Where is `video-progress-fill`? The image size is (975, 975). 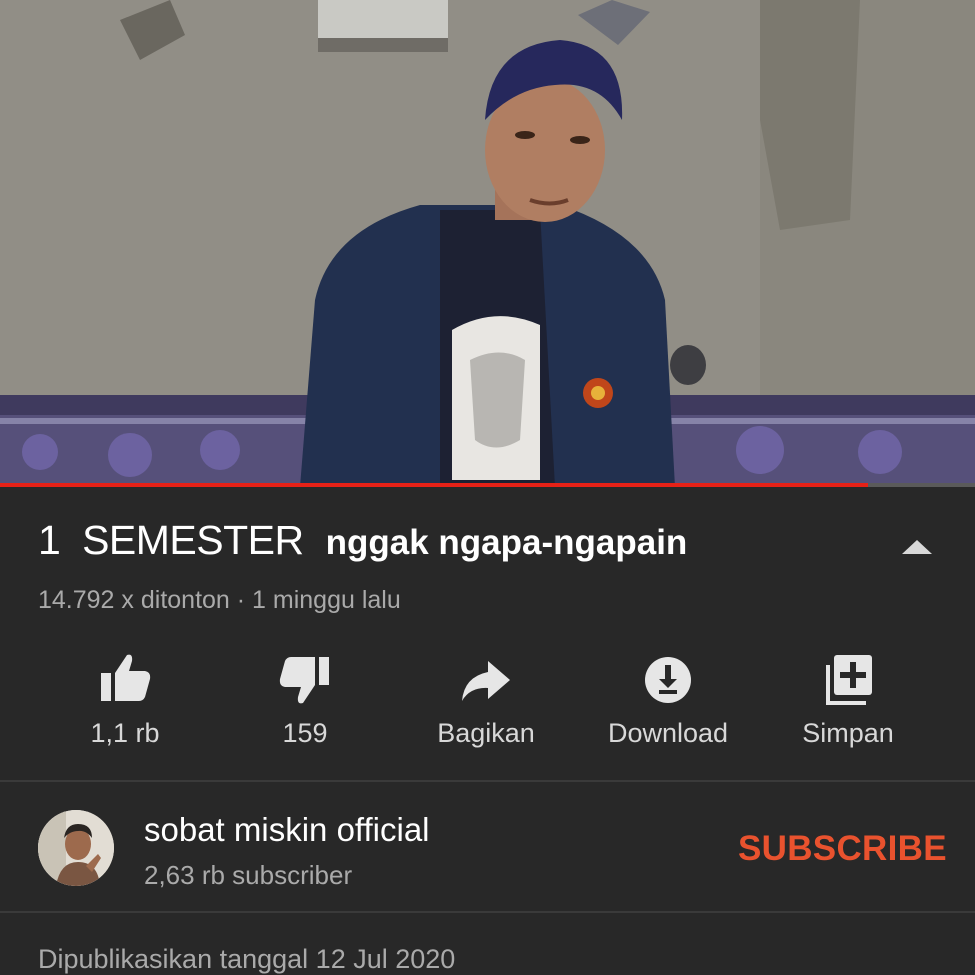 video-progress-fill is located at coordinates (434, 485).